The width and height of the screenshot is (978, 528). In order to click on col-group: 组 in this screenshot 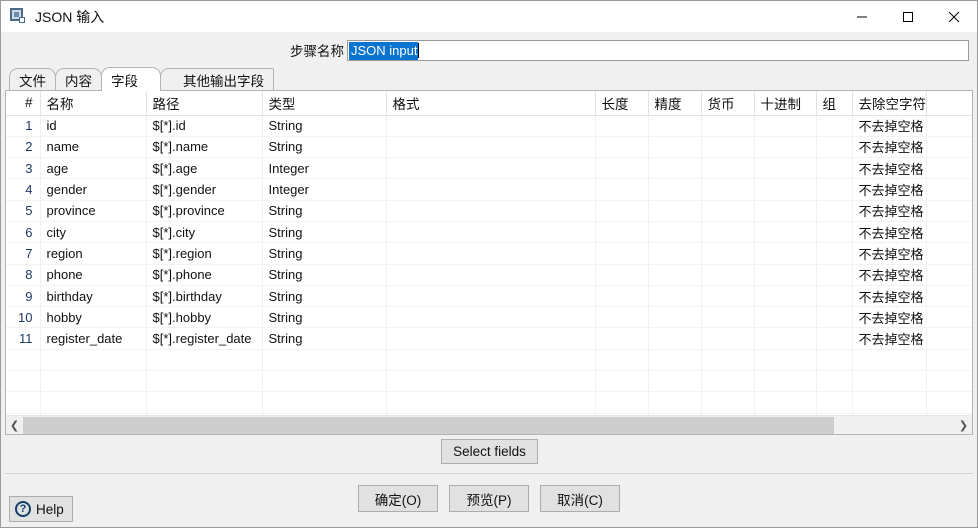, I will do `click(834, 103)`.